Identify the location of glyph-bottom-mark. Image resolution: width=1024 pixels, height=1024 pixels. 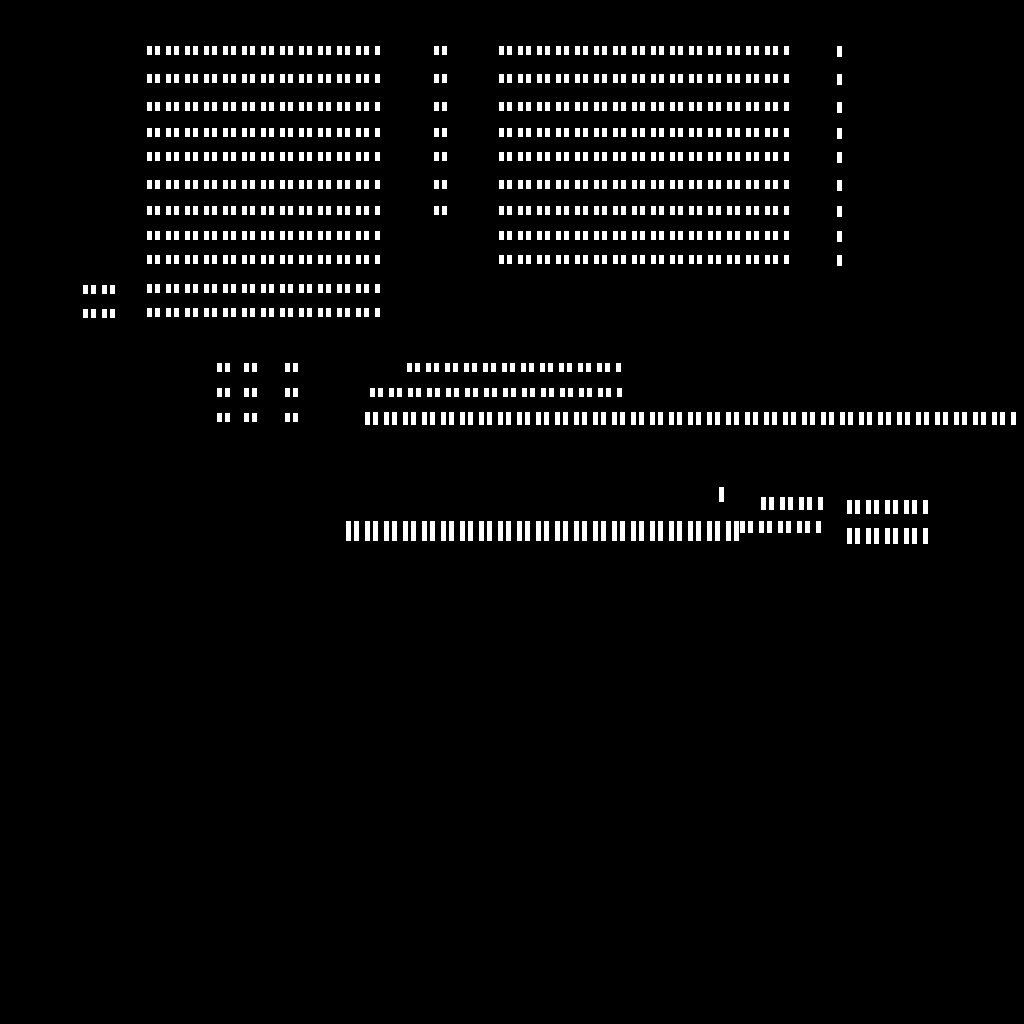
(722, 494).